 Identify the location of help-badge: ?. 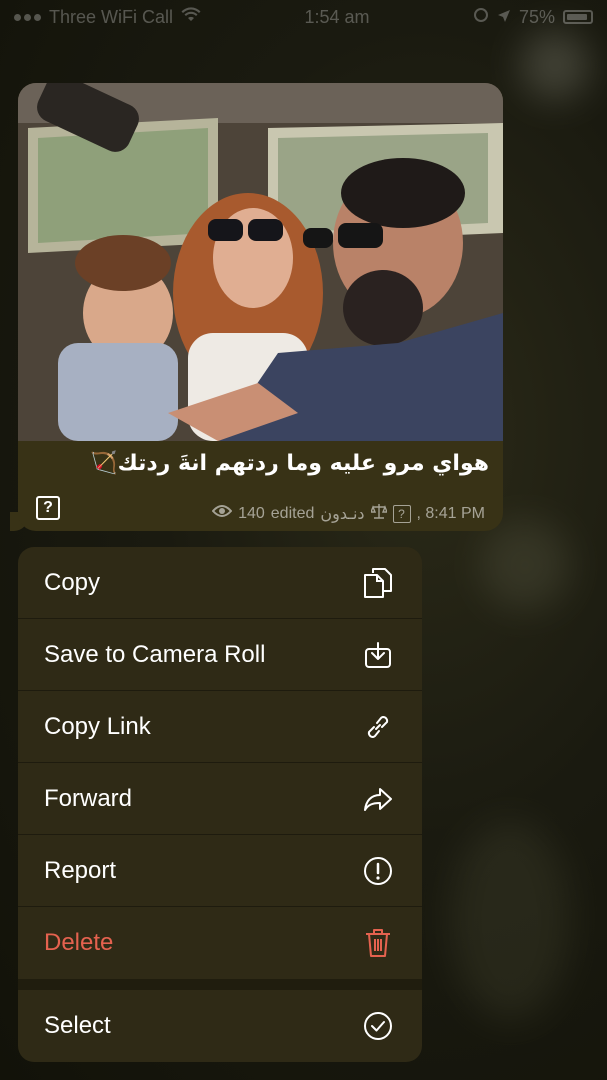
(48, 508).